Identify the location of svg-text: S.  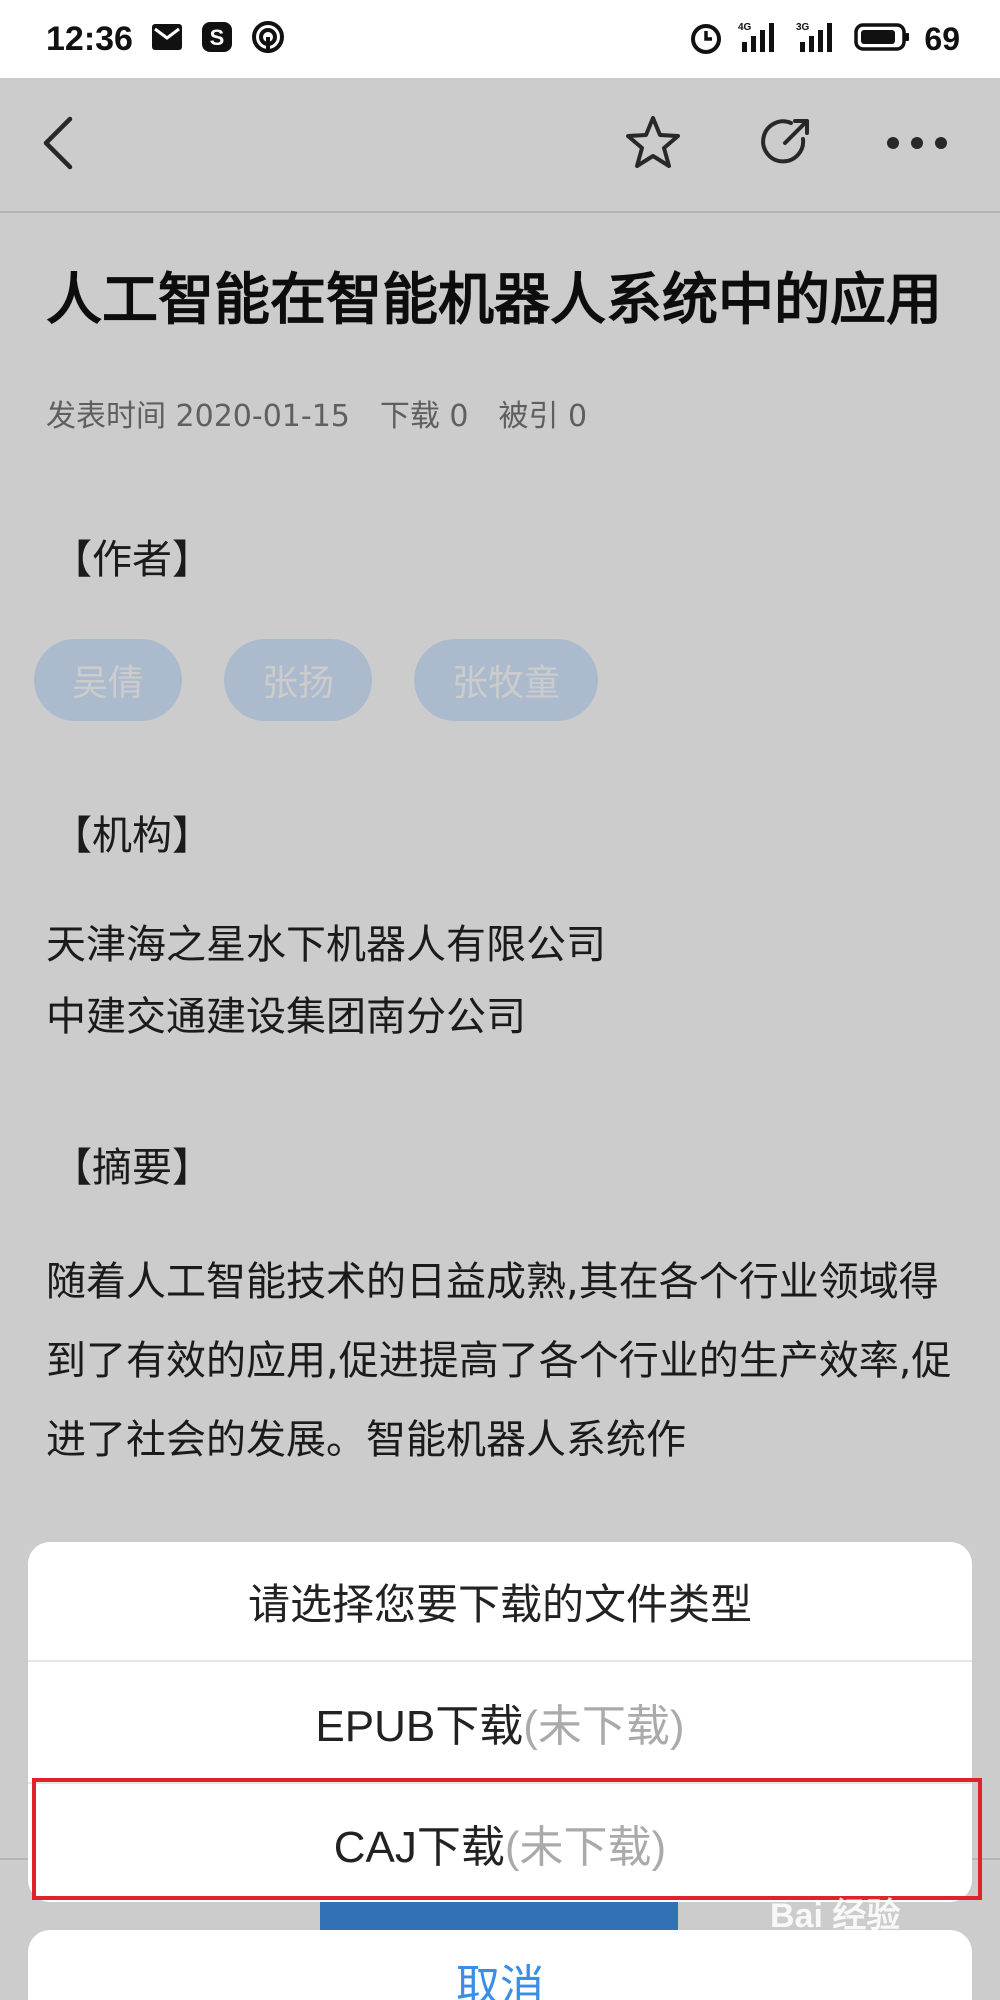
(217, 37).